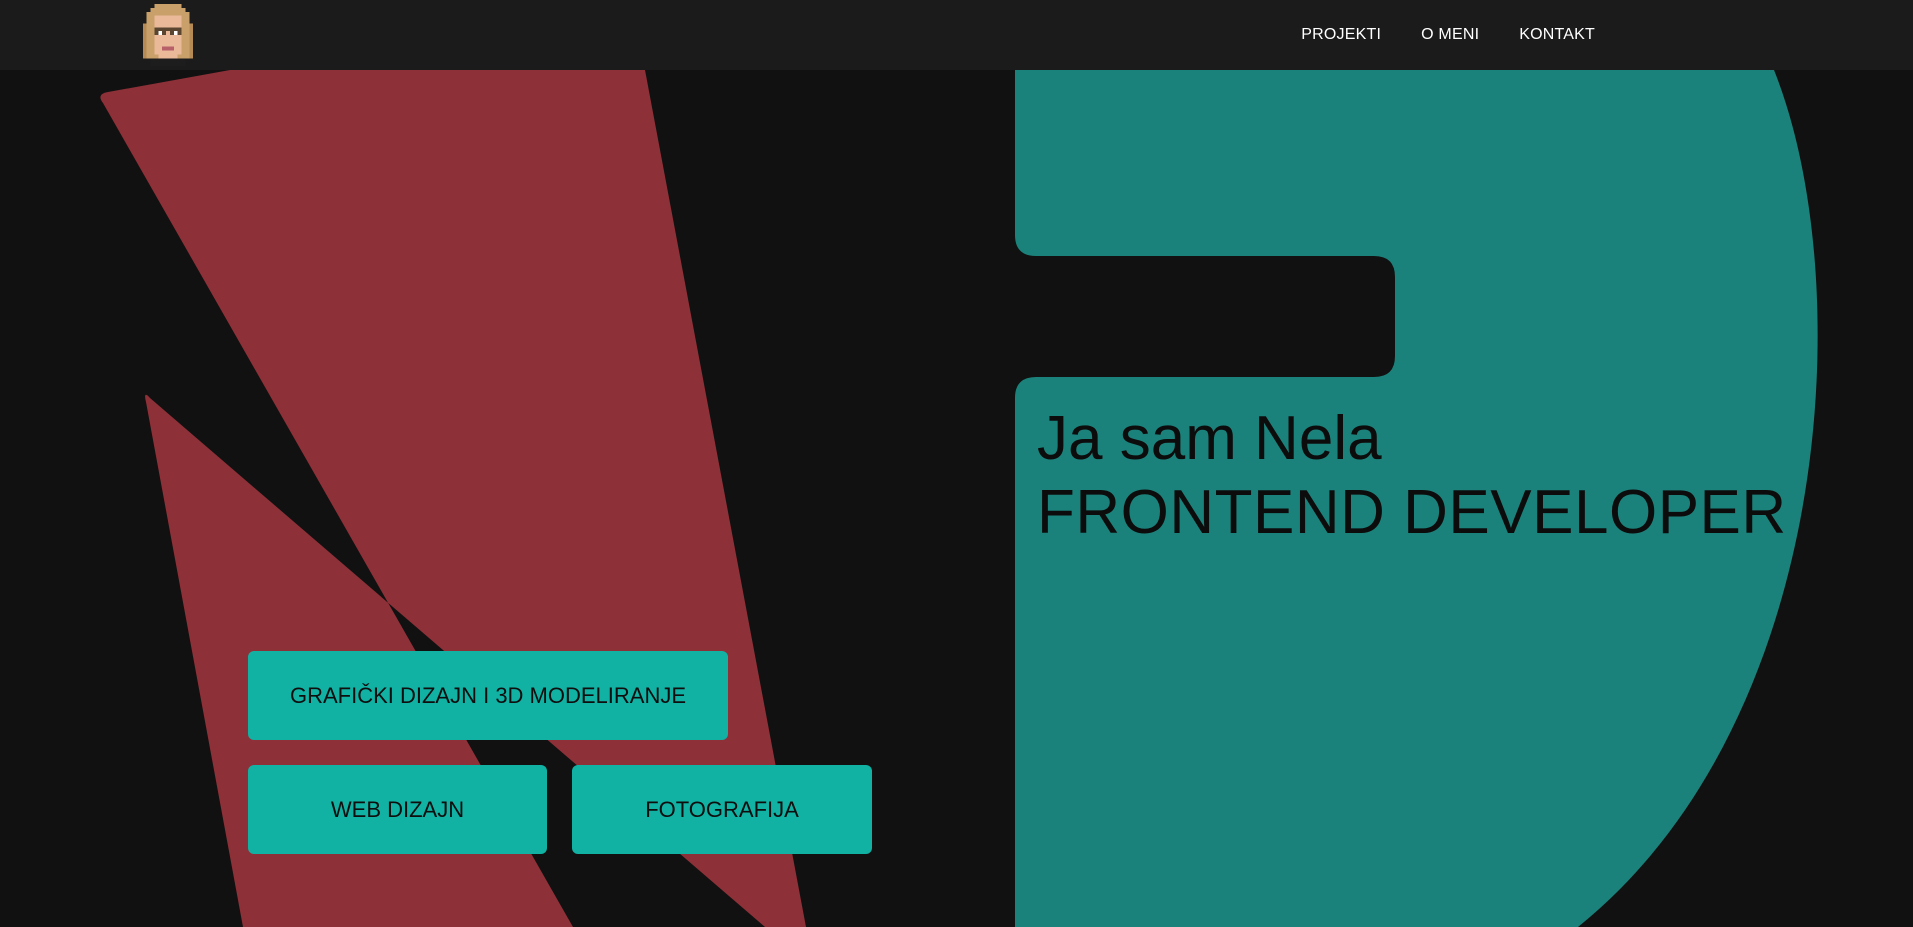 Image resolution: width=1913 pixels, height=927 pixels. I want to click on nav-link-o-meni: O MENI, so click(1450, 35).